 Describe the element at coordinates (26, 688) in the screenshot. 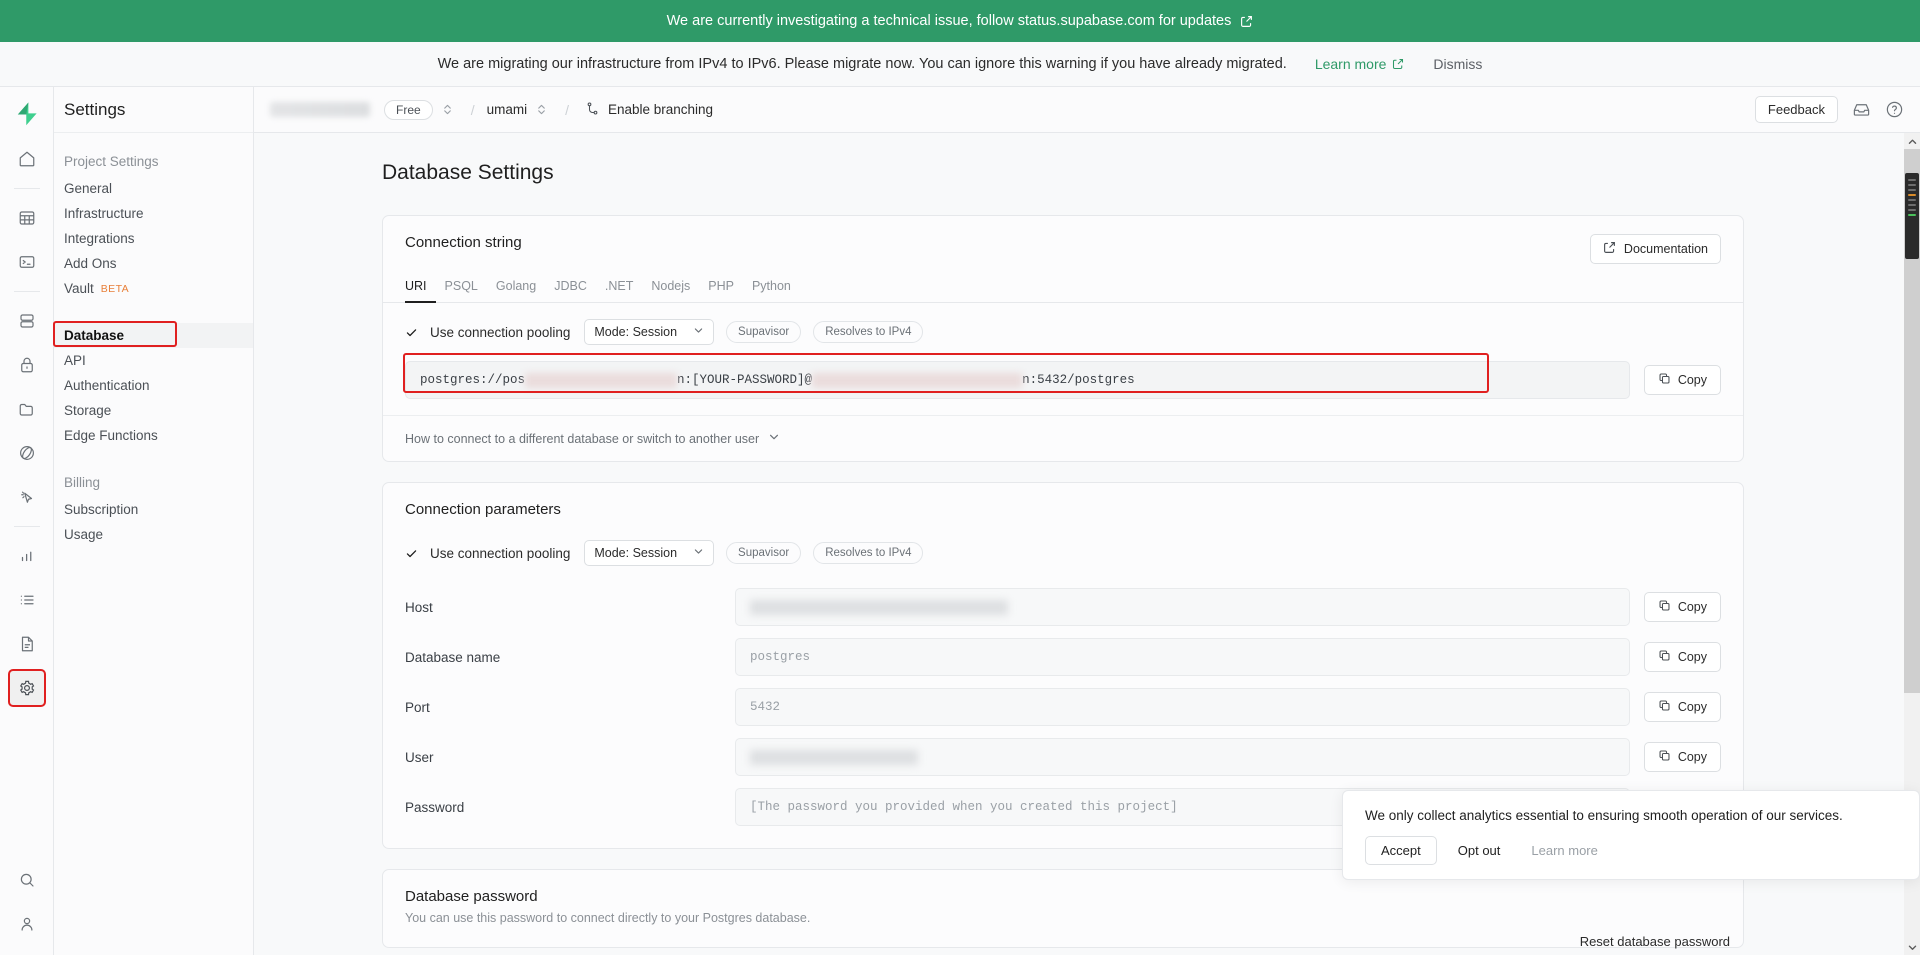

I see `settings-gear-icon` at that location.